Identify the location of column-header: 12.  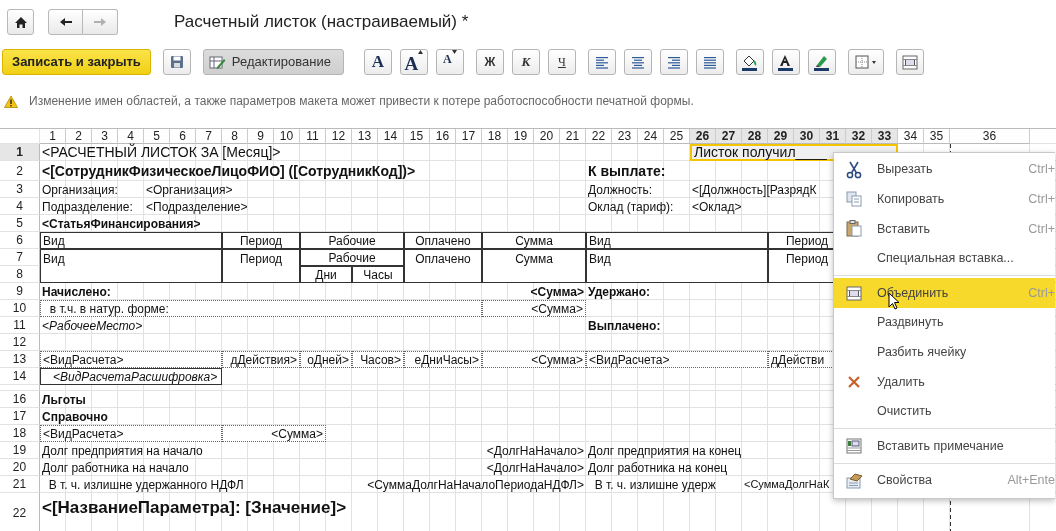
(339, 136).